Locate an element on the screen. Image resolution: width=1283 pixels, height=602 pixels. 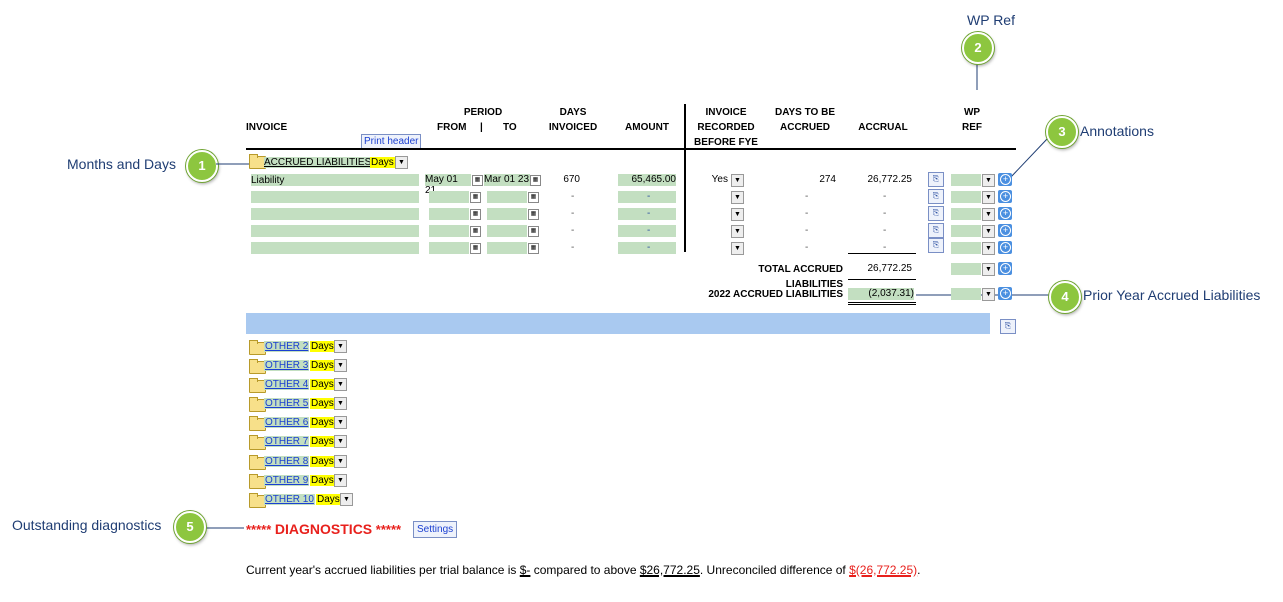
section-link-other-4: OTHER 4 is located at coordinates (287, 384).